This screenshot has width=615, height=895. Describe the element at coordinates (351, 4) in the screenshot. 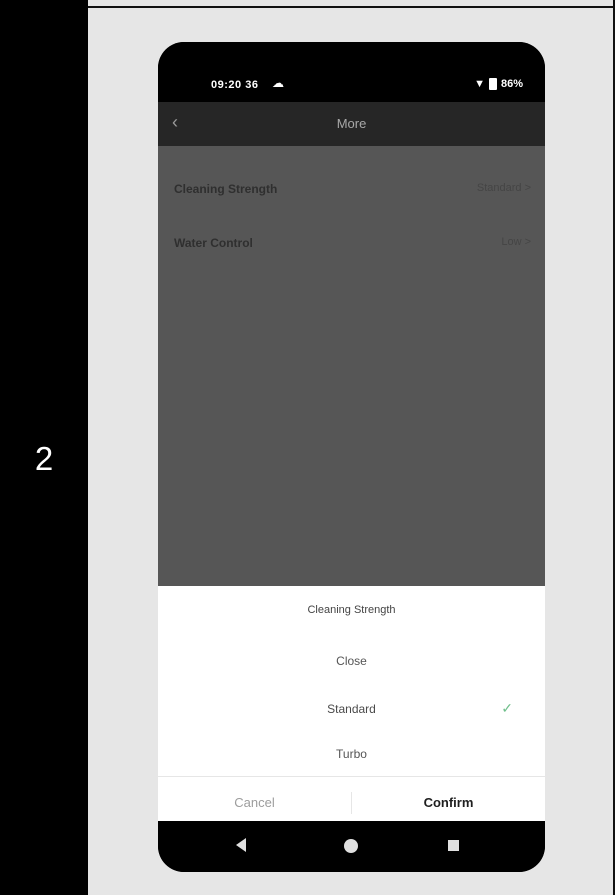

I see `panel-top-border` at that location.